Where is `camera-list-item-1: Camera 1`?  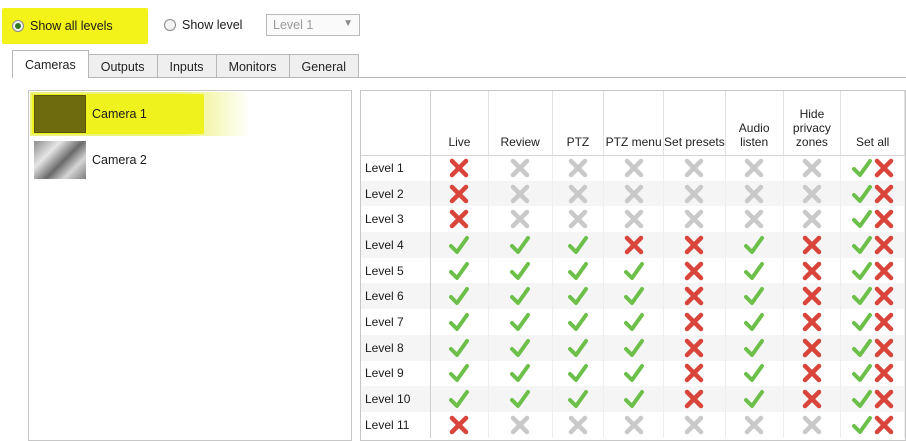
camera-list-item-1: Camera 1 is located at coordinates (190, 114).